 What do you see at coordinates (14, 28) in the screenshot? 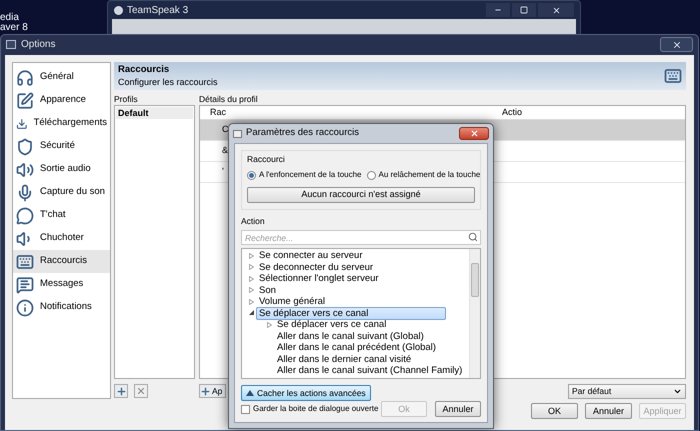
I see `desktop-icon-label: aver 8` at bounding box center [14, 28].